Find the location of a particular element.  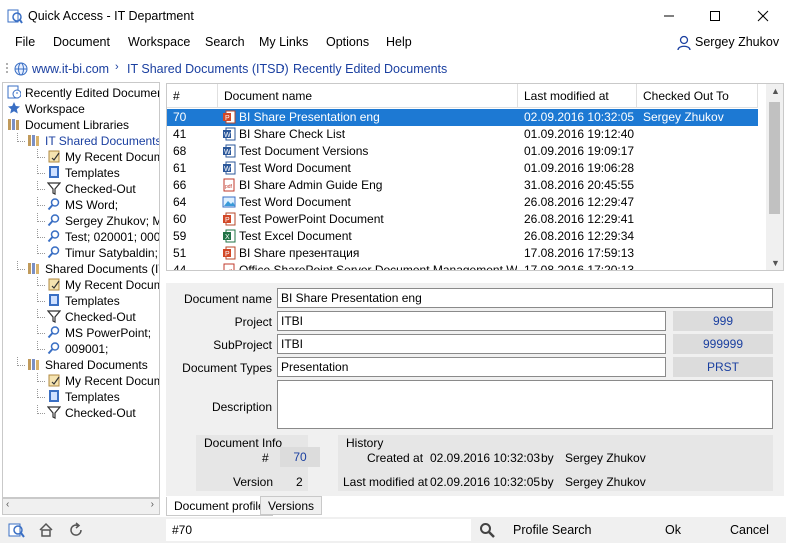

table-row: 61 W Test Word Document 01.09.2016 19:06:28 is located at coordinates (462, 168).